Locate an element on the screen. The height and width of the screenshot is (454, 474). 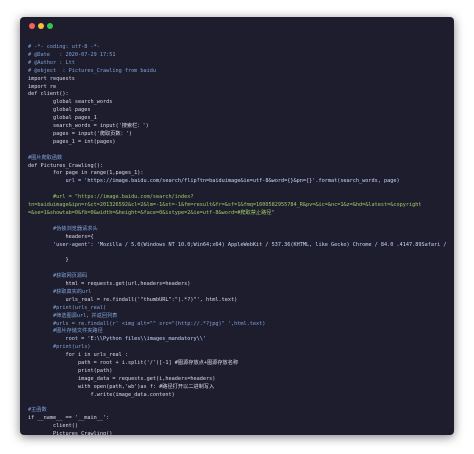
code-line: if __name__ == '__main__': is located at coordinates (69, 418).